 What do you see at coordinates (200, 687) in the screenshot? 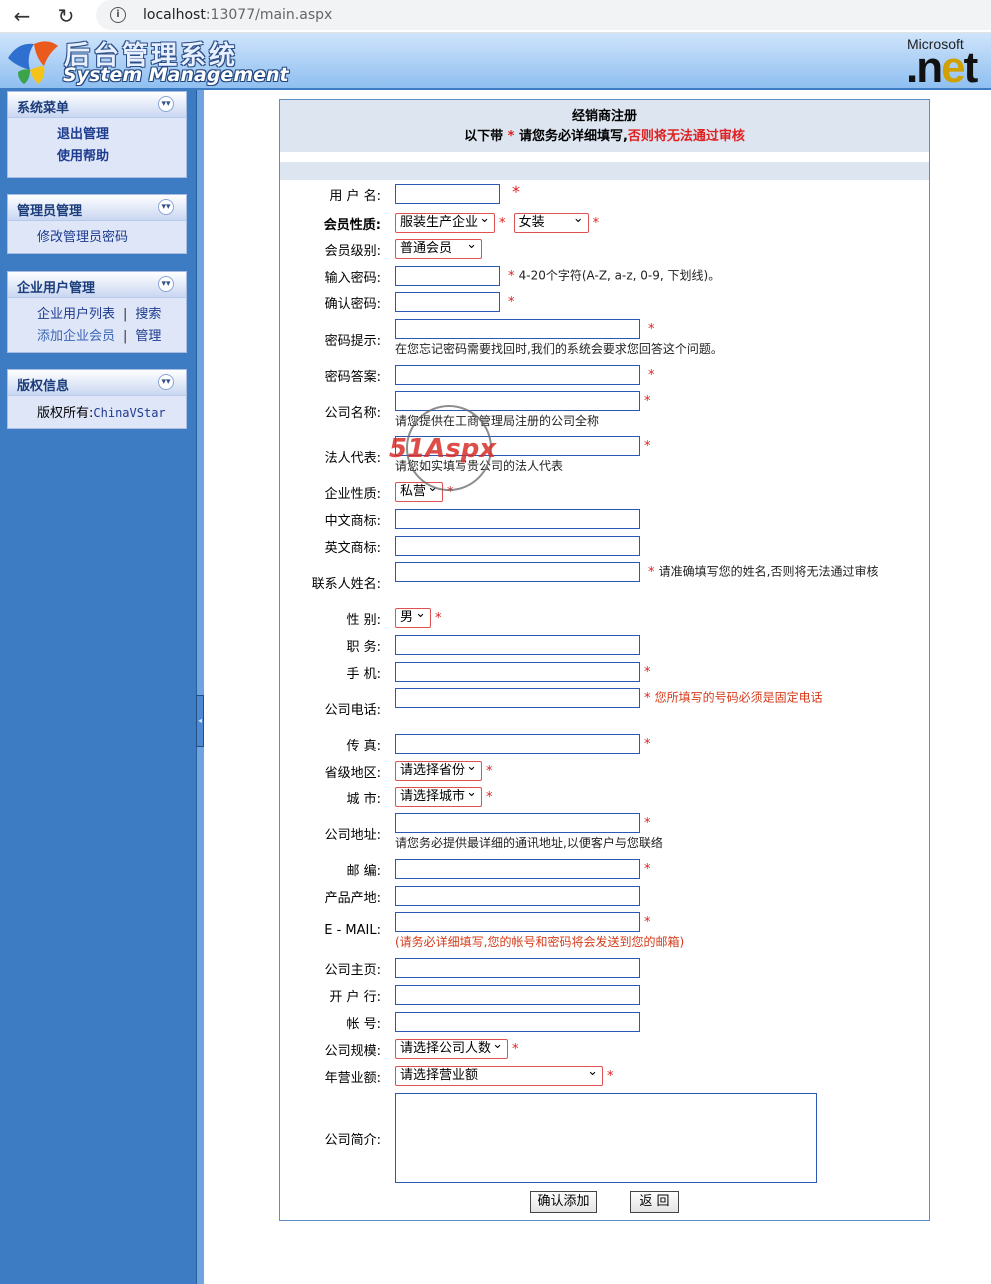
I see `sidebar-splitter` at bounding box center [200, 687].